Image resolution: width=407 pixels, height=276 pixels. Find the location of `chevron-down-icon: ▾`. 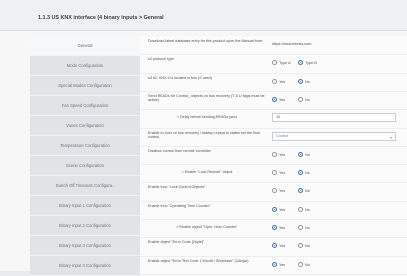

chevron-down-icon: ▾ is located at coordinates (390, 137).